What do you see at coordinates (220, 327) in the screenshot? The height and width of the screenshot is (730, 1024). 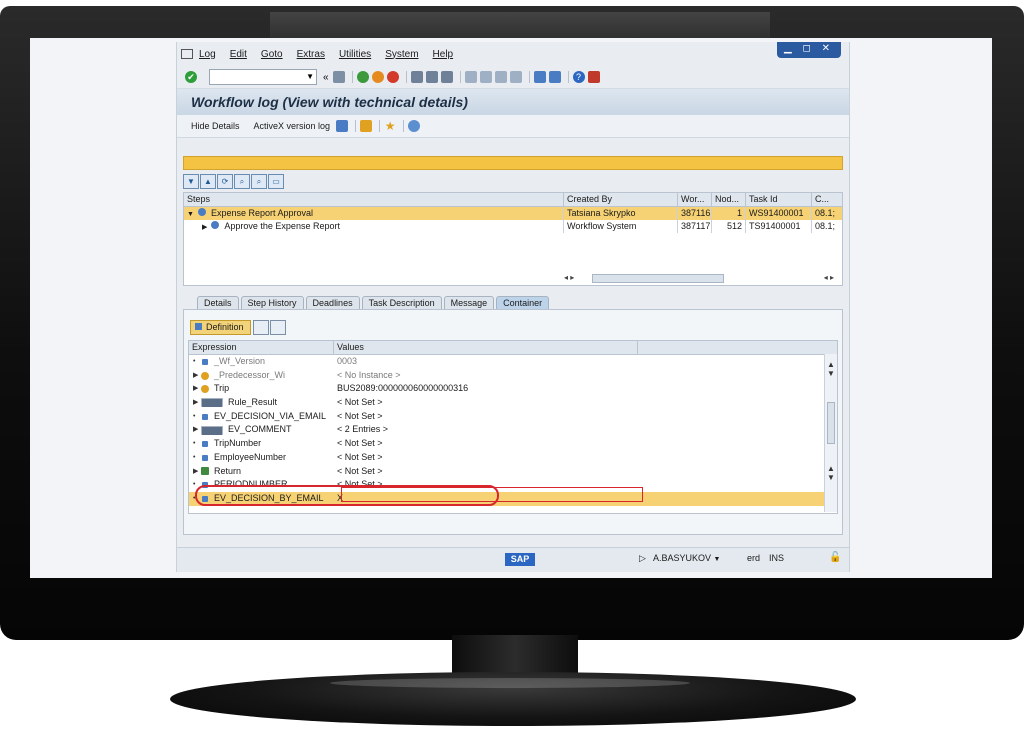 I see `definition-button: Definition` at bounding box center [220, 327].